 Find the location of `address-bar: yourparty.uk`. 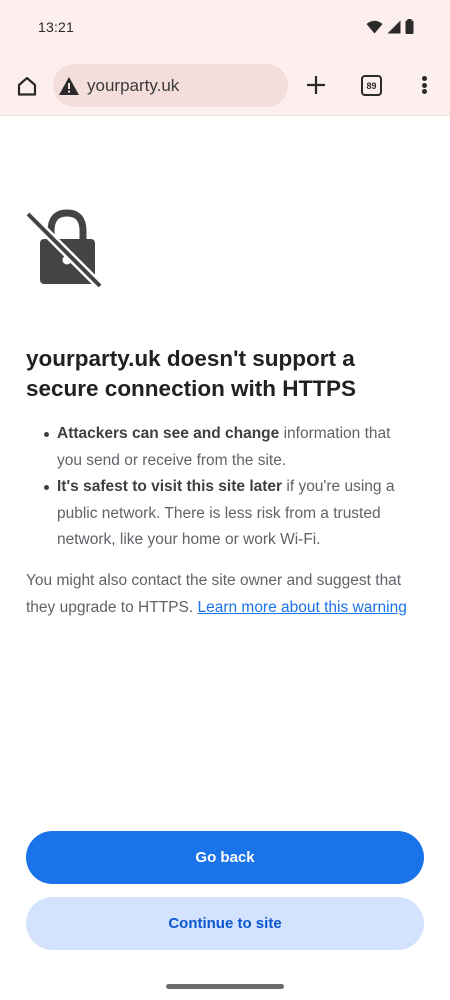

address-bar: yourparty.uk is located at coordinates (170, 85).